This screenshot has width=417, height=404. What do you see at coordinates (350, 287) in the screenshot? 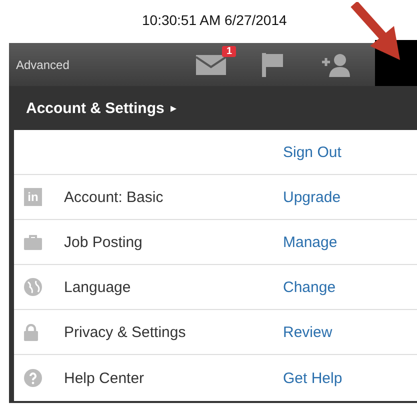
I see `action-link: Change` at bounding box center [350, 287].